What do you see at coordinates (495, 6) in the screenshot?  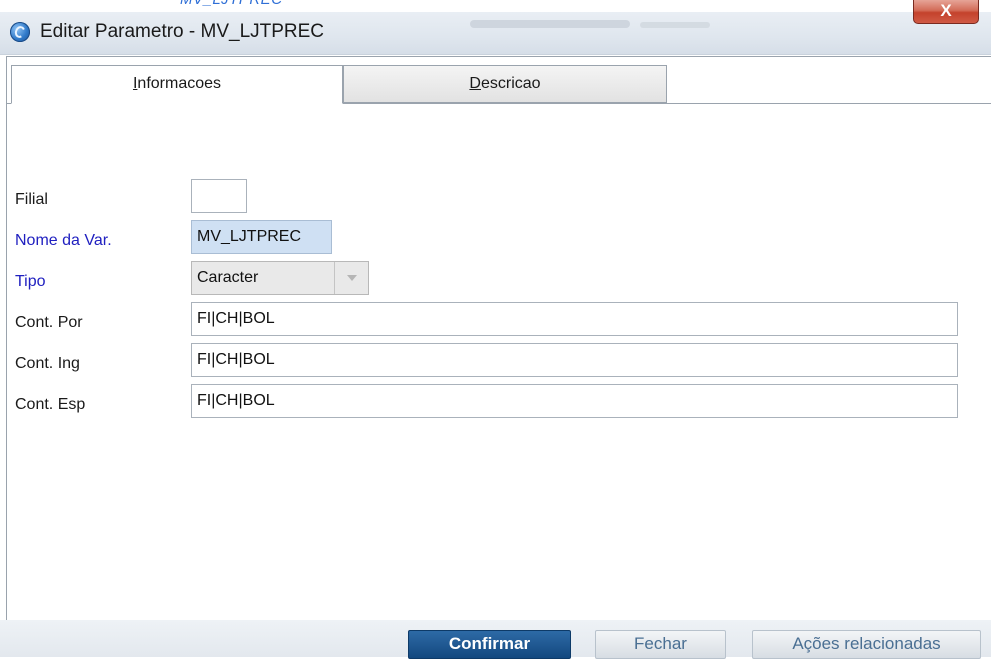 I see `background-window-strip: MV_LJTPREC` at bounding box center [495, 6].